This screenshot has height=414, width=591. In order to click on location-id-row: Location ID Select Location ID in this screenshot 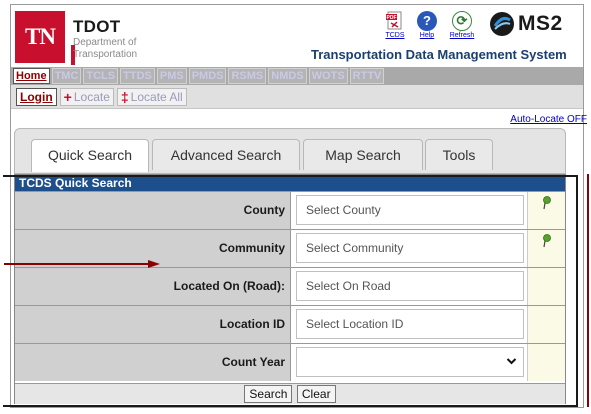, I will do `click(290, 324)`.